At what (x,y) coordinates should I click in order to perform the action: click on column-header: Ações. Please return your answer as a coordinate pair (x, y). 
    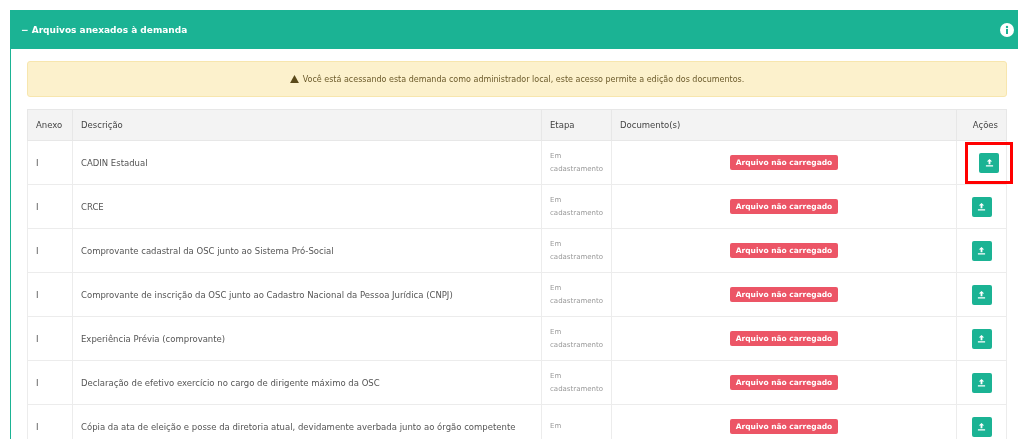
    Looking at the image, I should click on (981, 125).